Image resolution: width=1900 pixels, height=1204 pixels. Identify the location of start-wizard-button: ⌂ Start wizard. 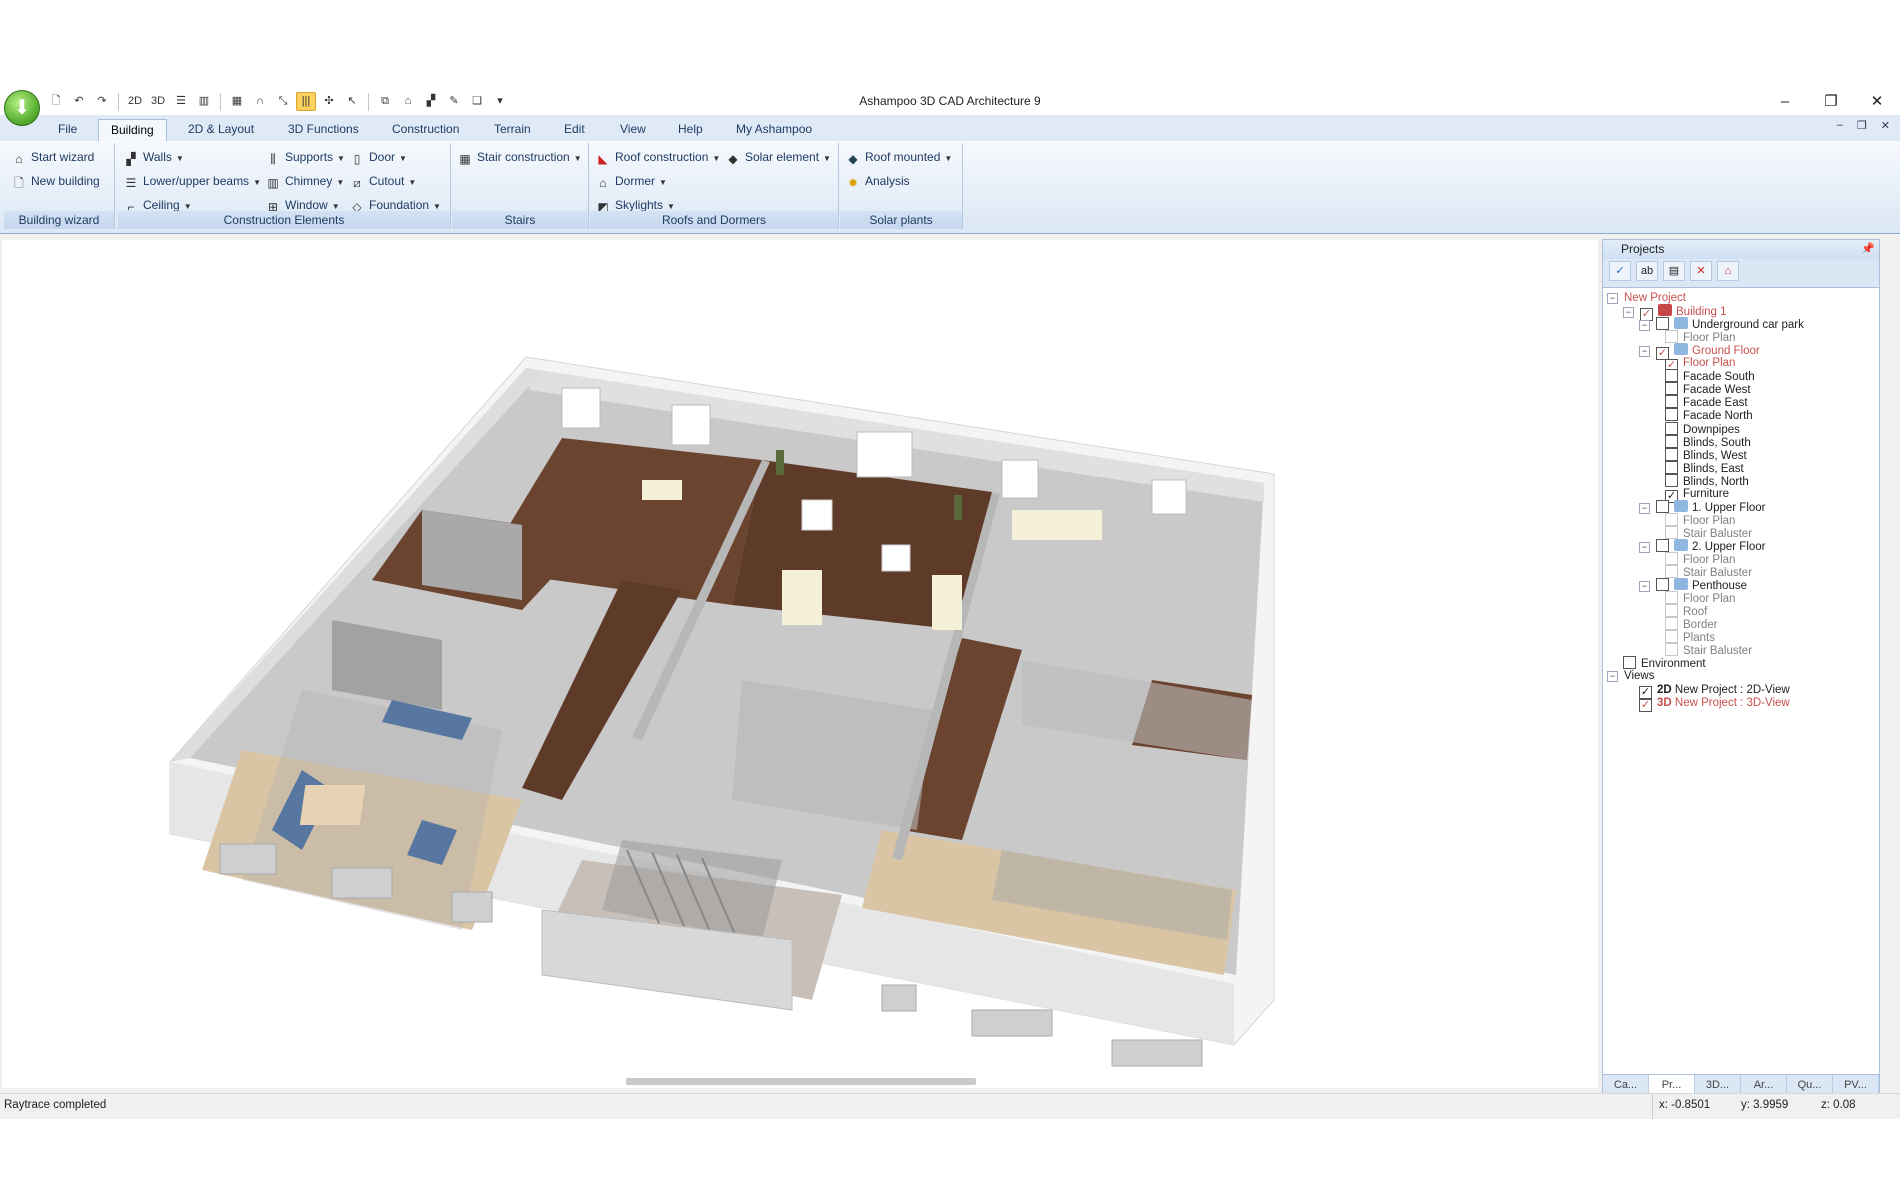
(53, 157).